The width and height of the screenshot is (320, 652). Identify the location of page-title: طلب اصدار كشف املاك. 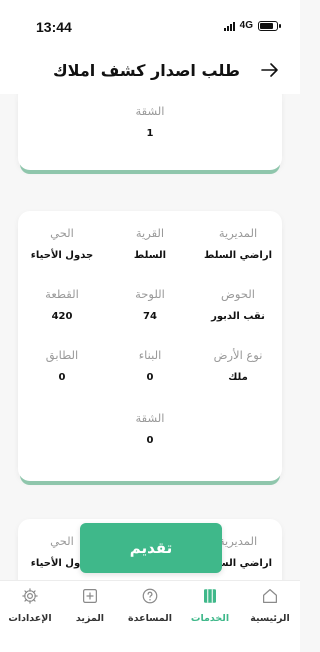
(146, 70).